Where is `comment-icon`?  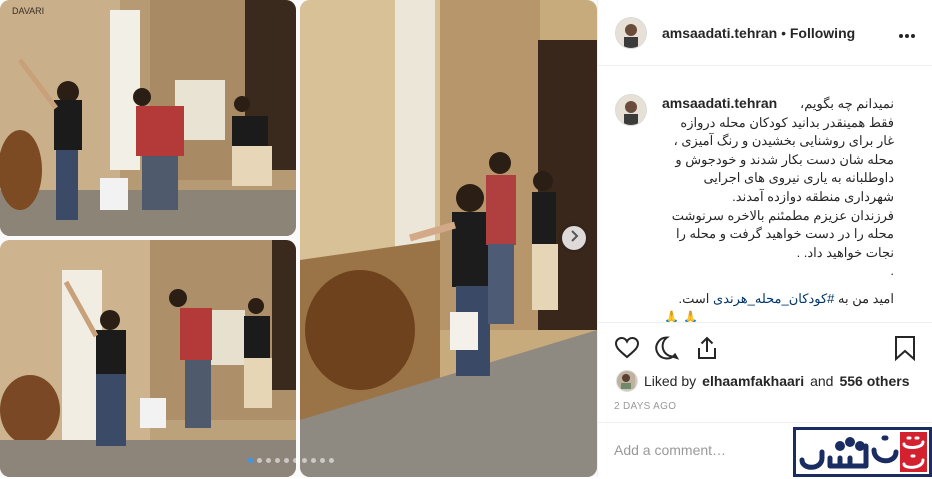 comment-icon is located at coordinates (667, 348).